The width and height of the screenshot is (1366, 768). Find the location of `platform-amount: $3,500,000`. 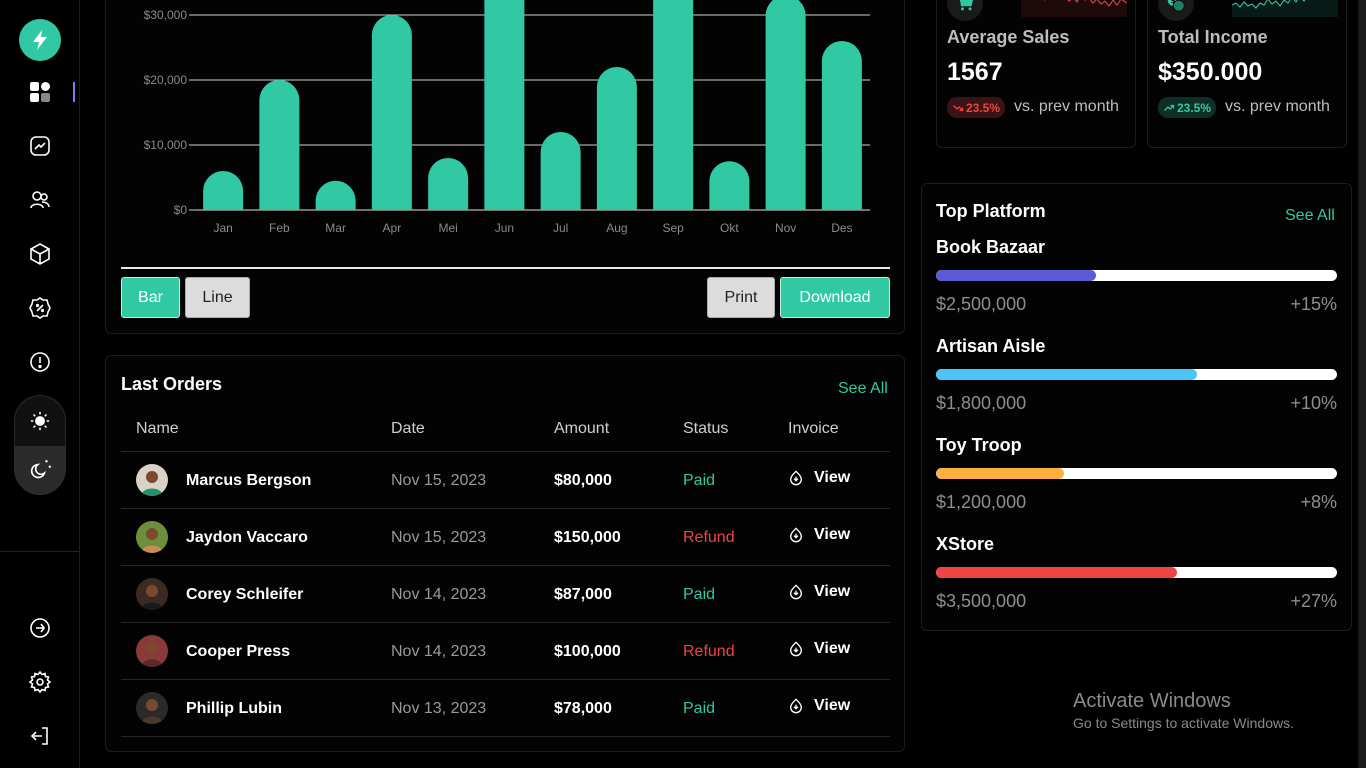

platform-amount: $3,500,000 is located at coordinates (981, 601).